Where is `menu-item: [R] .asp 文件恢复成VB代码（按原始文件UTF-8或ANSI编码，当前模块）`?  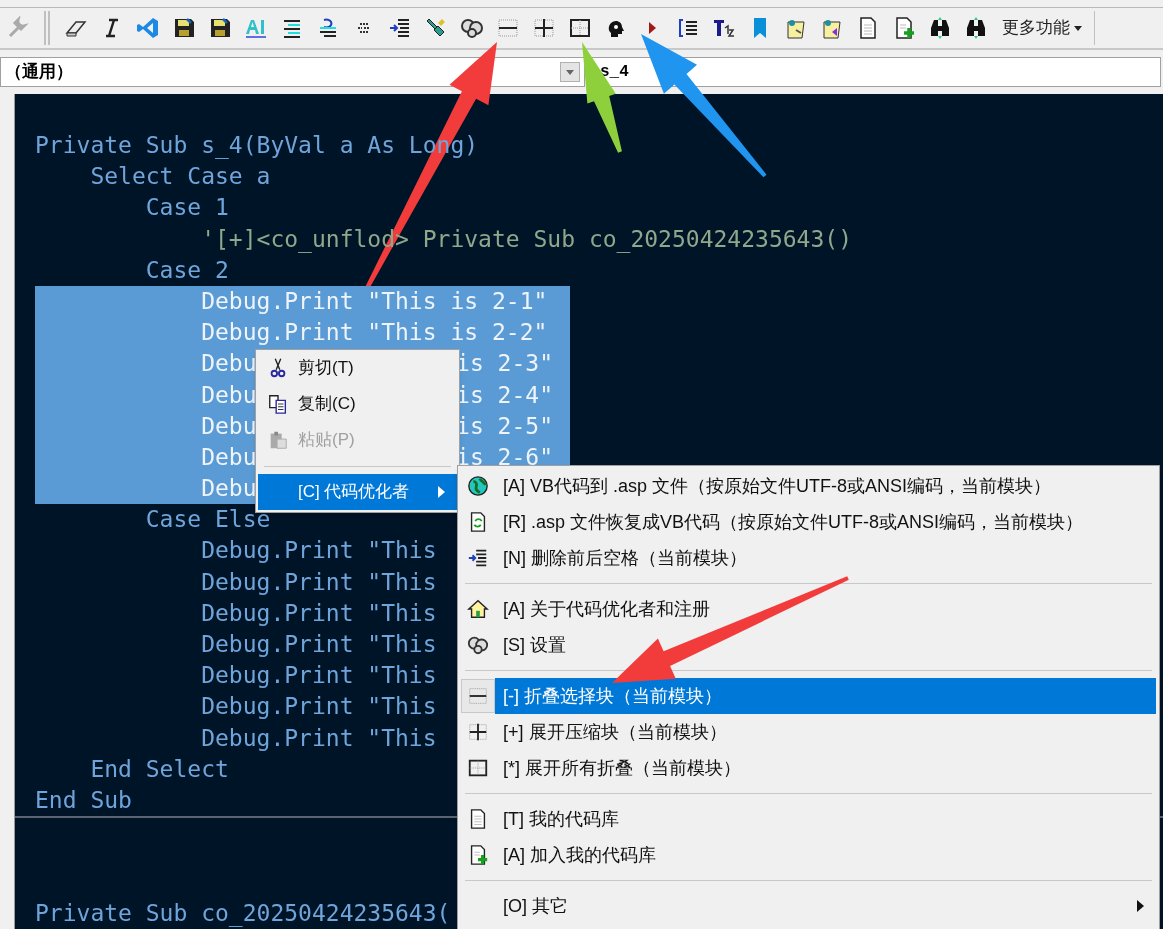
menu-item: [R] .asp 文件恢复成VB代码（按原始文件UTF-8或ANSI编码，当前模块） is located at coordinates (825, 522).